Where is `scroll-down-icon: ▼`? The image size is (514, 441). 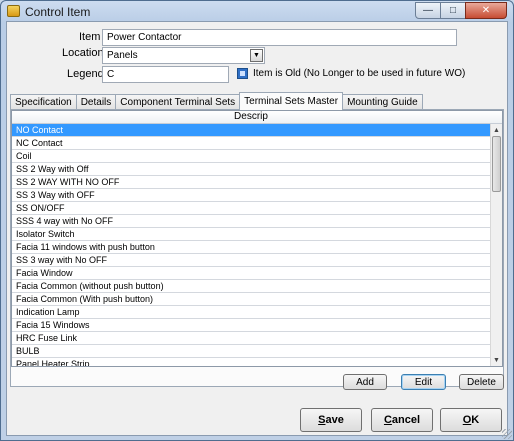
scroll-down-icon: ▼ is located at coordinates (496, 360).